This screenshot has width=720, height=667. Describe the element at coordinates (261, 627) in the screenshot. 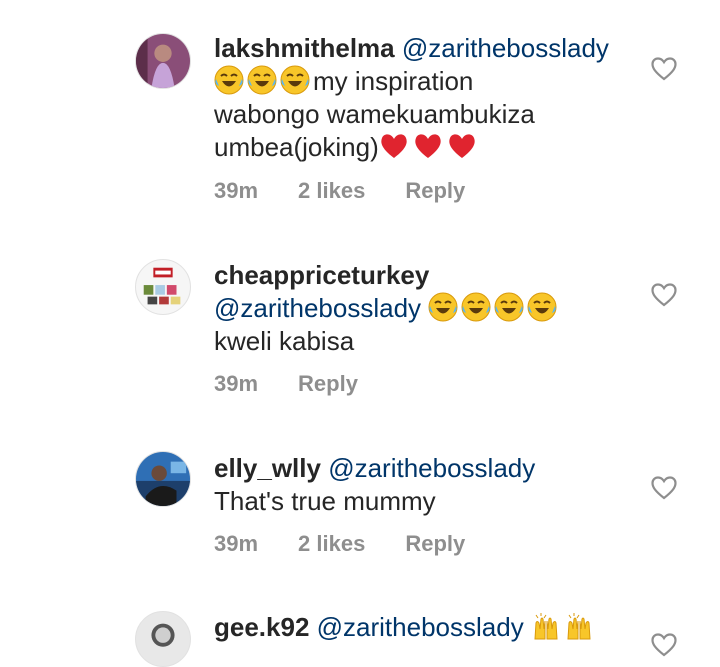

I see `comment-username: gee.k92` at that location.